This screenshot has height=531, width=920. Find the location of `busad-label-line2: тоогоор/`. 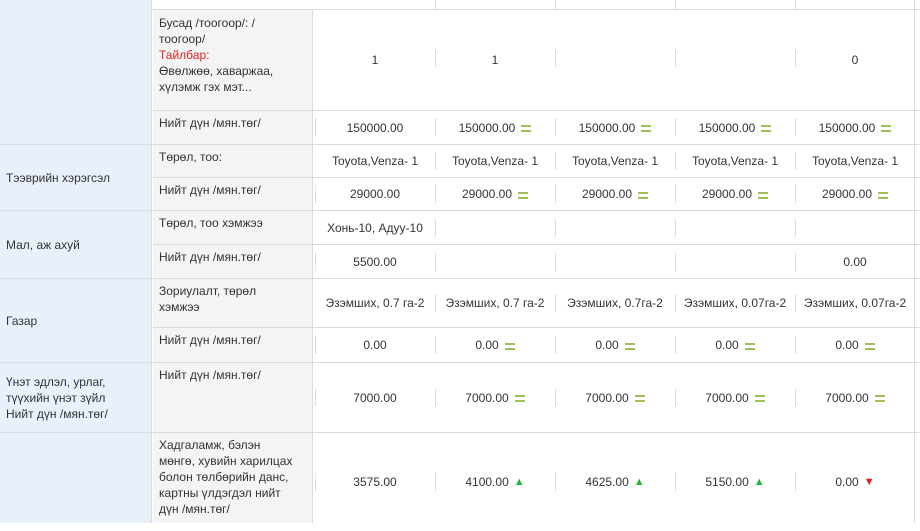

busad-label-line2: тоогоор/ is located at coordinates (182, 39).